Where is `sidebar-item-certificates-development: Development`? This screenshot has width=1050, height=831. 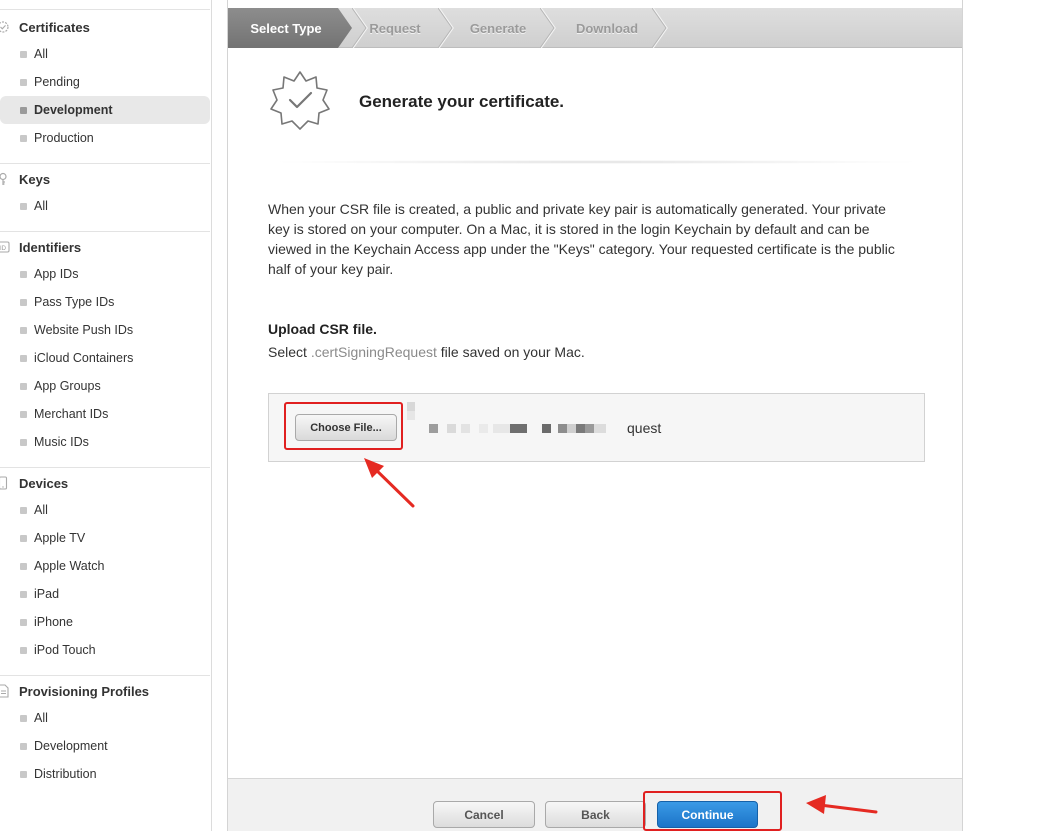
sidebar-item-certificates-development: Development is located at coordinates (105, 110).